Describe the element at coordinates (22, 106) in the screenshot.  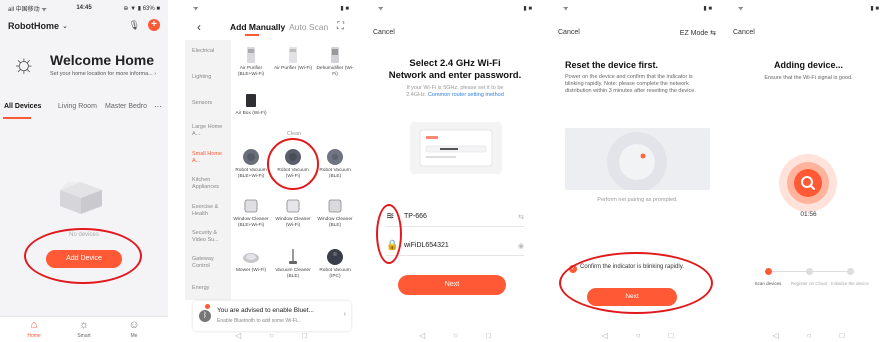
I see `tab-all-devices: All Devices` at that location.